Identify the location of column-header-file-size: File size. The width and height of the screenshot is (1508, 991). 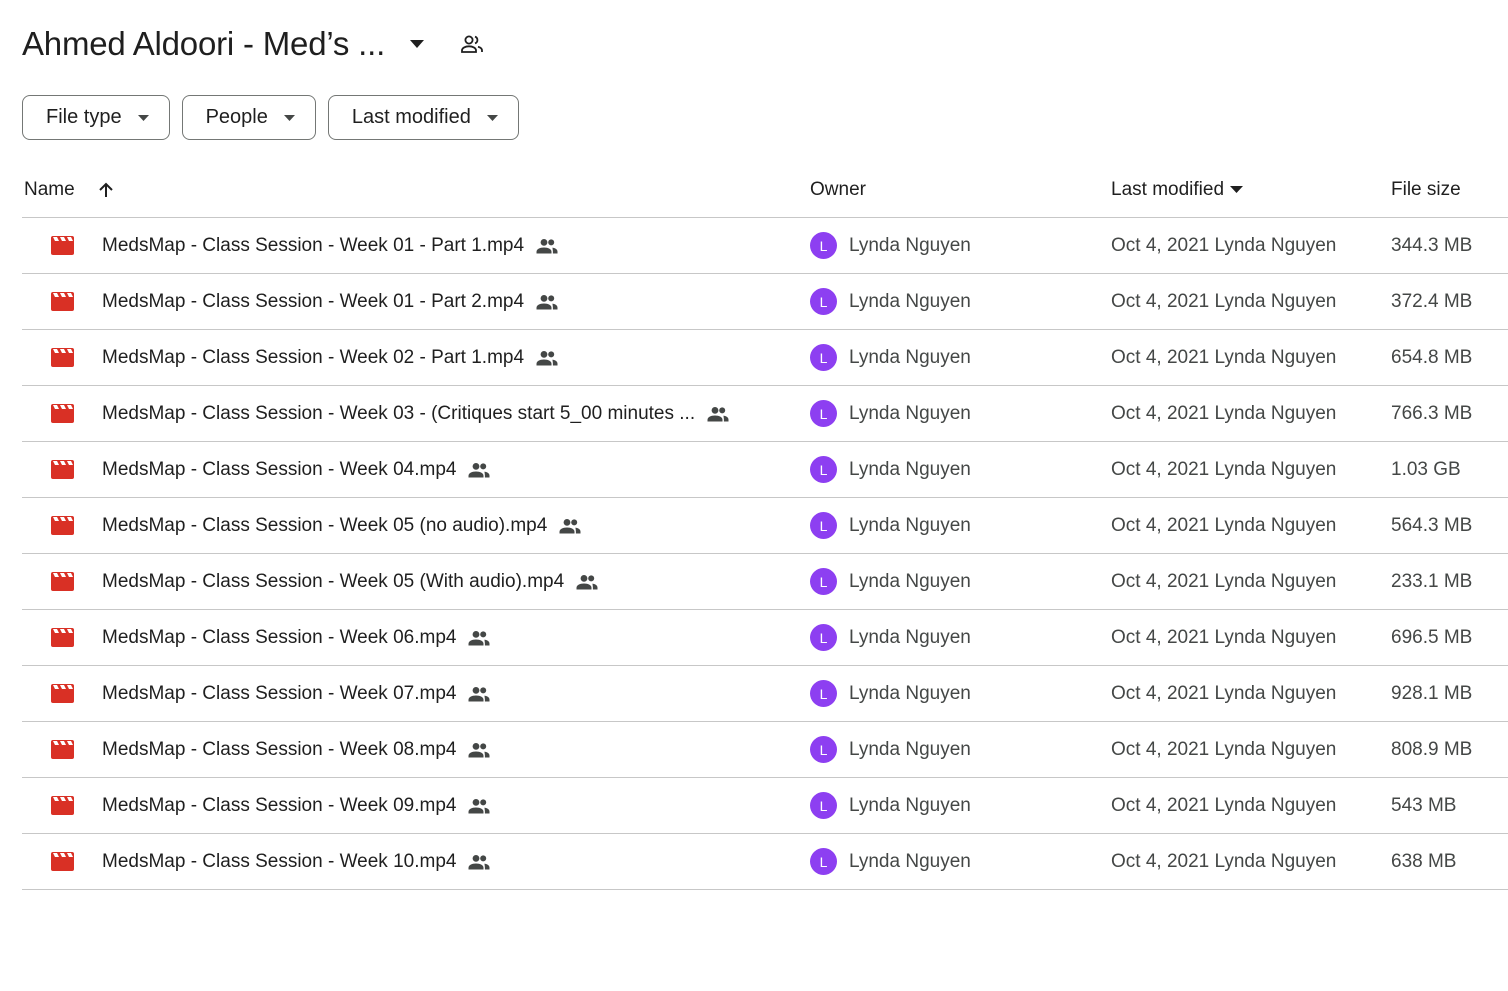
(1449, 190).